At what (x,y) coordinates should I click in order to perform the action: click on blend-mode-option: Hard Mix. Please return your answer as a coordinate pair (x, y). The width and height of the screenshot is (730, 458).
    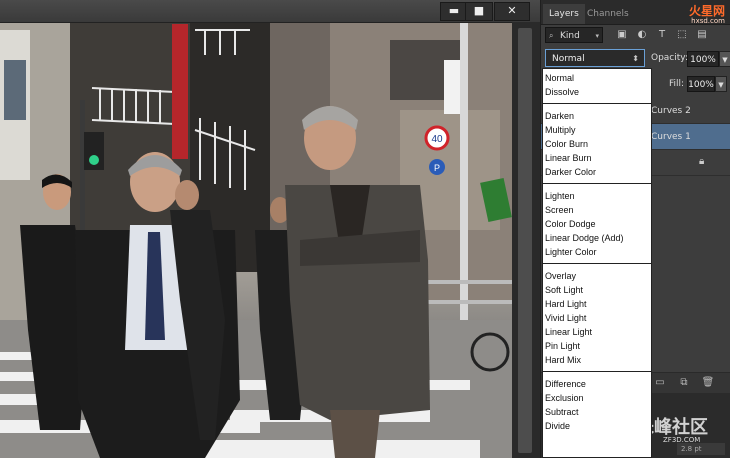
    Looking at the image, I should click on (563, 360).